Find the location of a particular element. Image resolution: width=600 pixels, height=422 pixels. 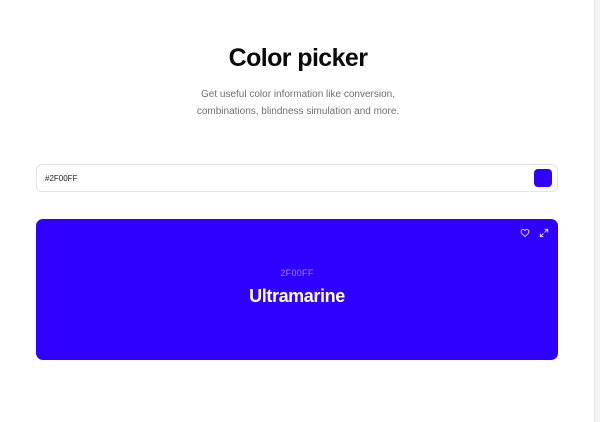

color-name: Ultramarine is located at coordinates (297, 296).